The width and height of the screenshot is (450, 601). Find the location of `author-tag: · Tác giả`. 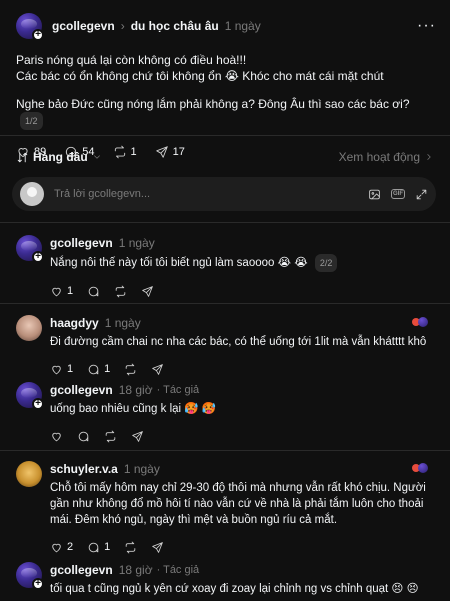

author-tag: · Tác giả is located at coordinates (178, 390).